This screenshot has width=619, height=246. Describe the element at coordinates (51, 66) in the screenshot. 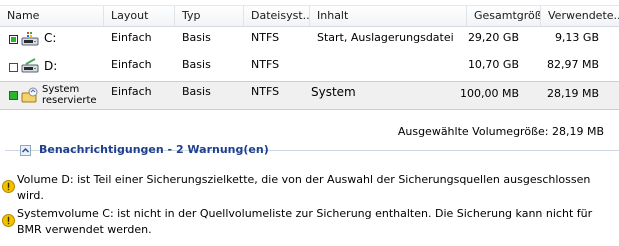

I see `volume-name: D:` at that location.